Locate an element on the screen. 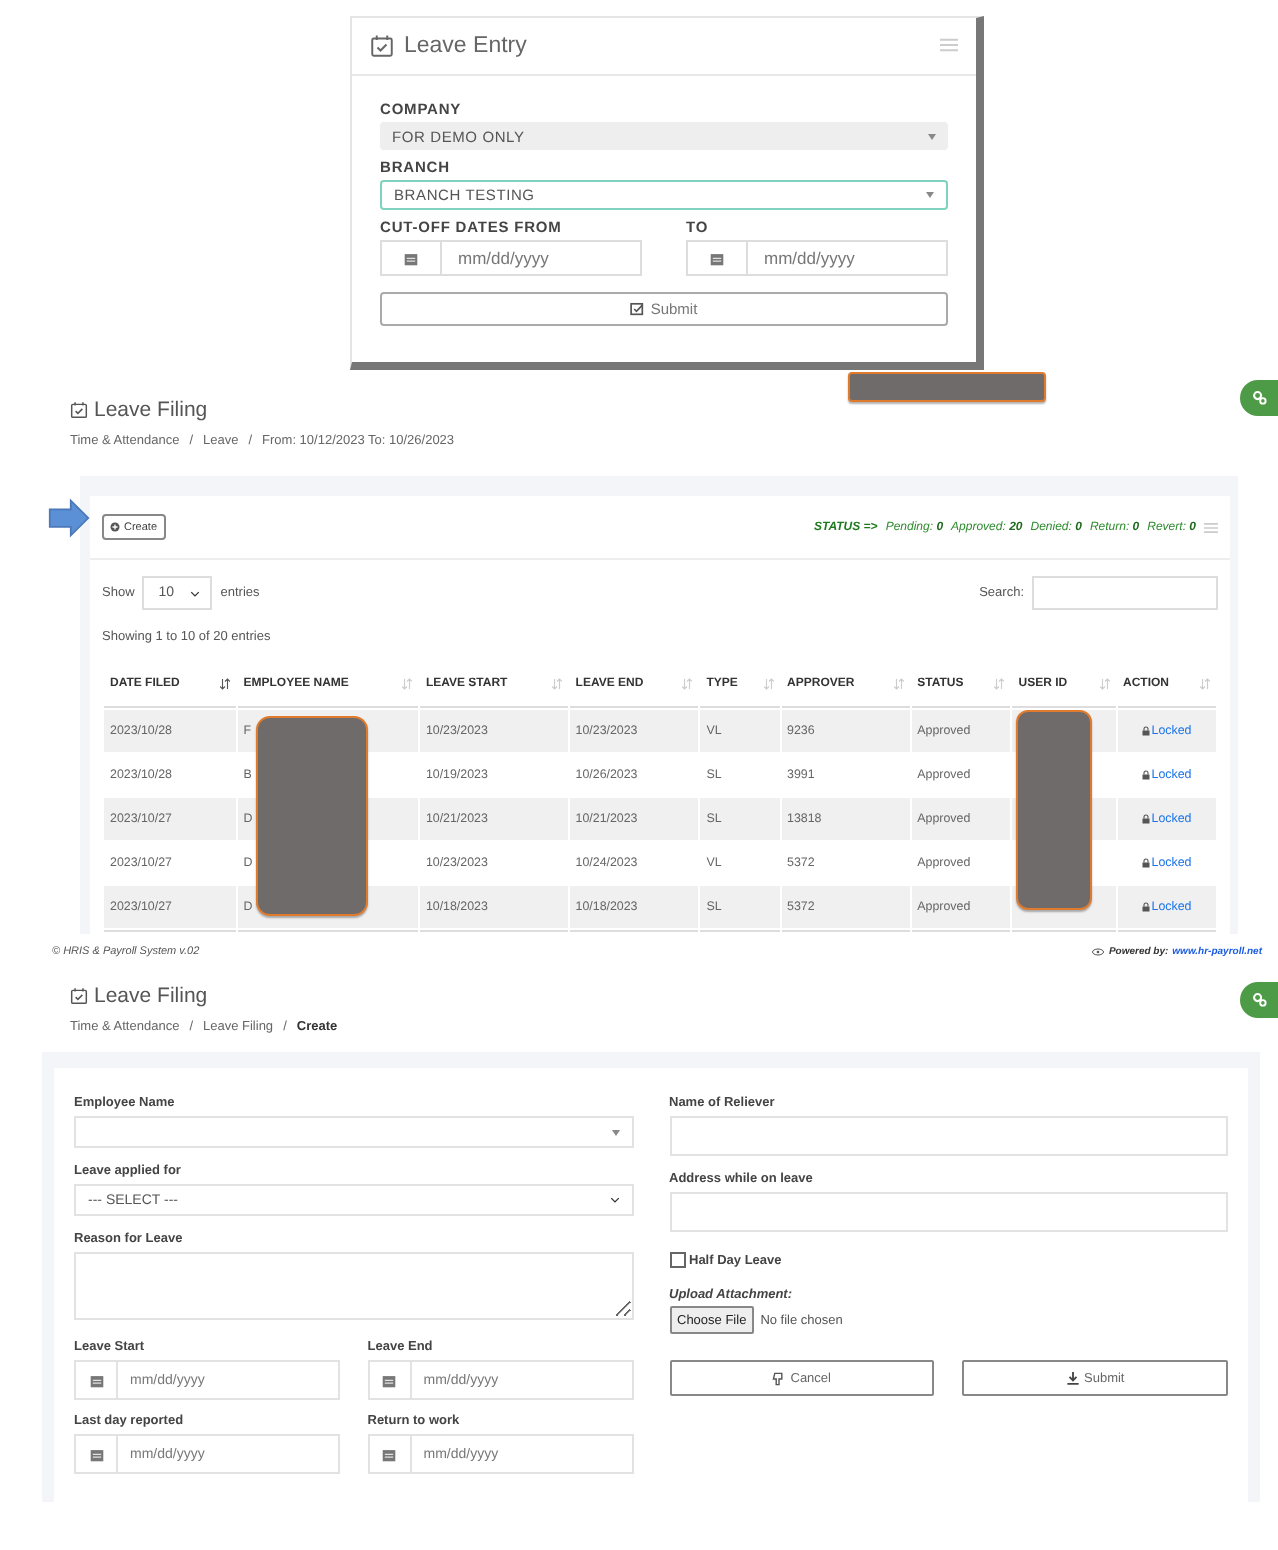 This screenshot has height=1550, width=1278. pointer-arrow-icon is located at coordinates (69, 518).